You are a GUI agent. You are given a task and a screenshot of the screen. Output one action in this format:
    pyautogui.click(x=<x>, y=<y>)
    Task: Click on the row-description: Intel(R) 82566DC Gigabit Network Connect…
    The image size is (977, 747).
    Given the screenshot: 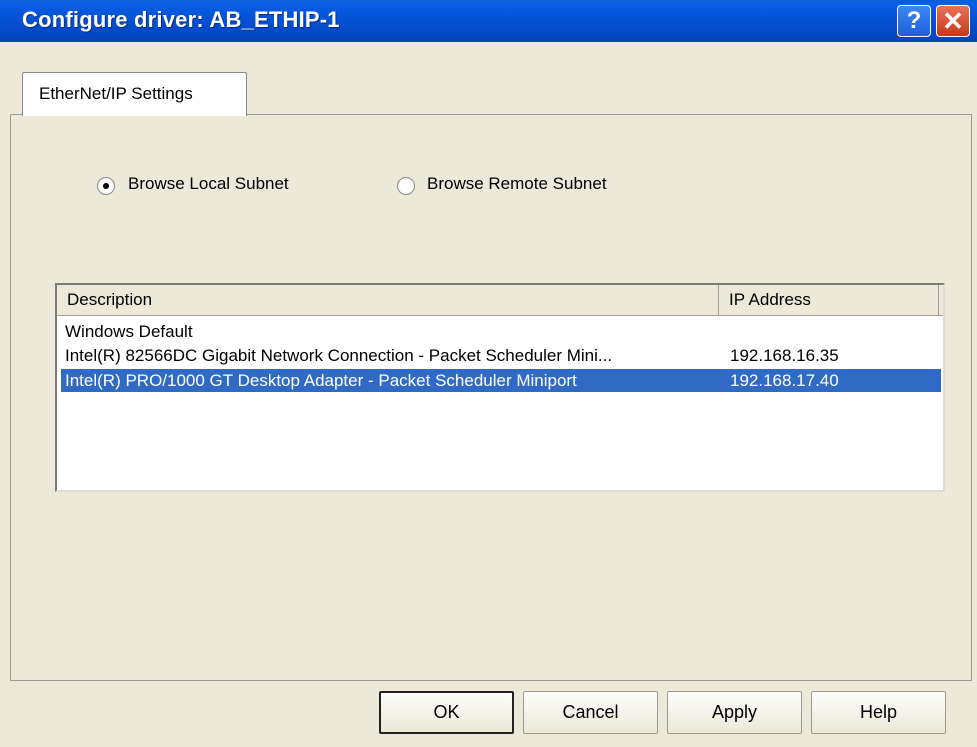 What is the action you would take?
    pyautogui.click(x=339, y=355)
    